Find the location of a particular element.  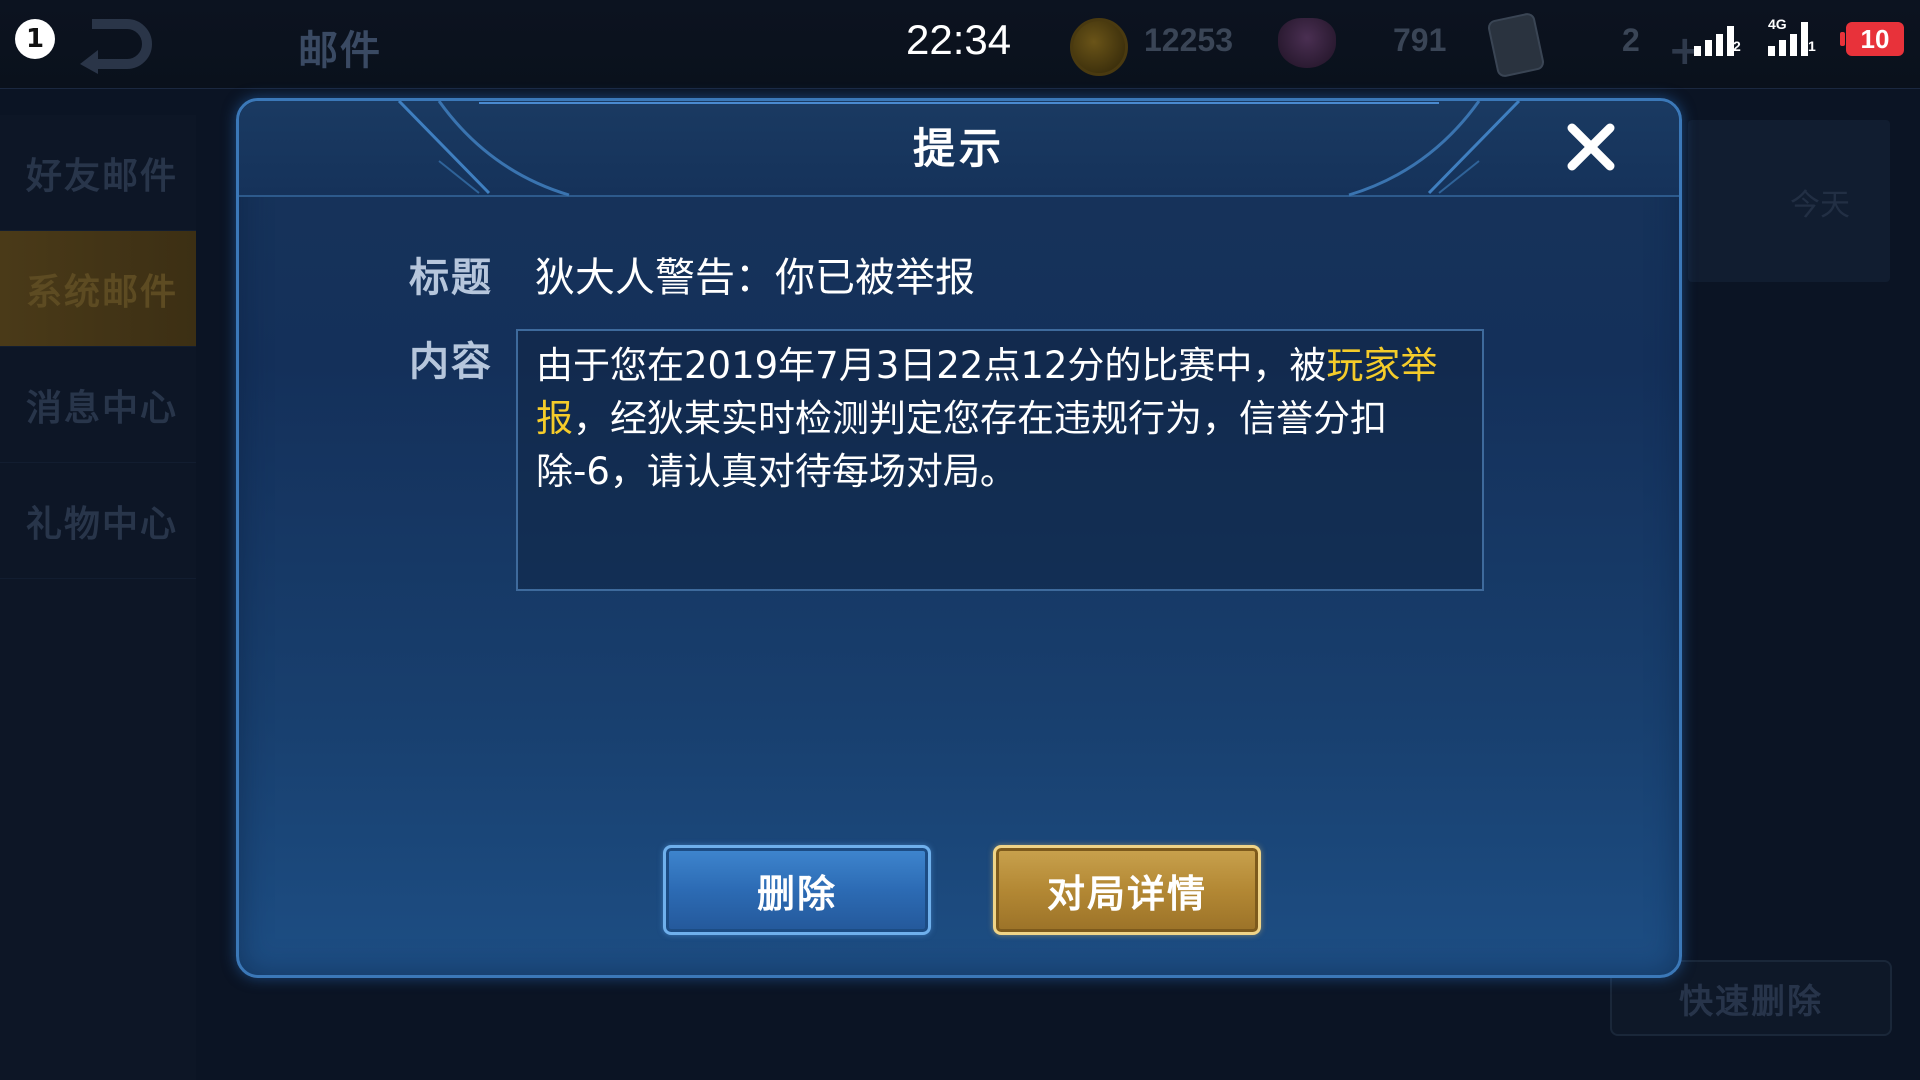

content-label: 内容 is located at coordinates (451, 362).